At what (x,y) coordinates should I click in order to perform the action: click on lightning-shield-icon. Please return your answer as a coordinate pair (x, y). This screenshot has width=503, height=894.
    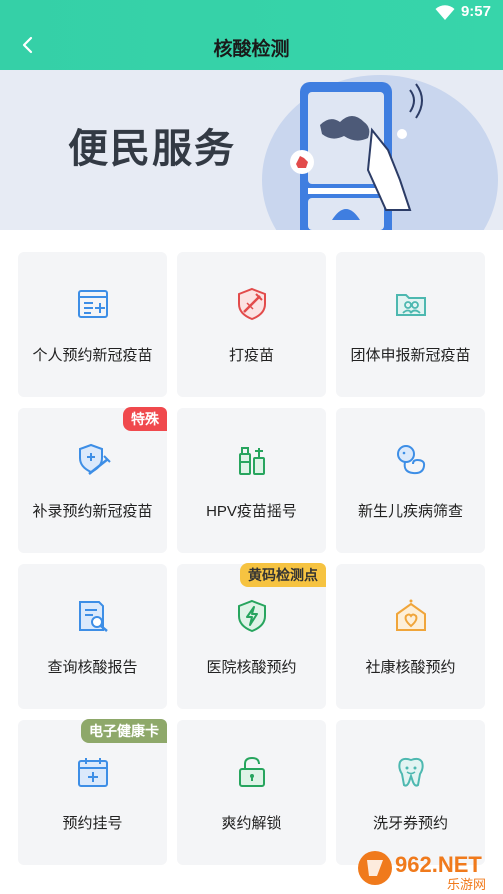
    Looking at the image, I should click on (251, 616).